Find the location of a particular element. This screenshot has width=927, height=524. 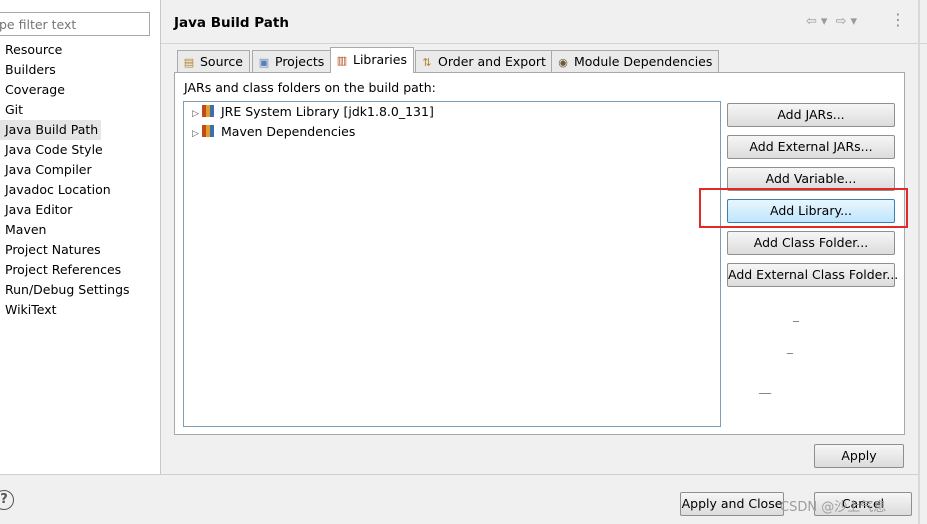

tab-label: Order and Export is located at coordinates (492, 61).